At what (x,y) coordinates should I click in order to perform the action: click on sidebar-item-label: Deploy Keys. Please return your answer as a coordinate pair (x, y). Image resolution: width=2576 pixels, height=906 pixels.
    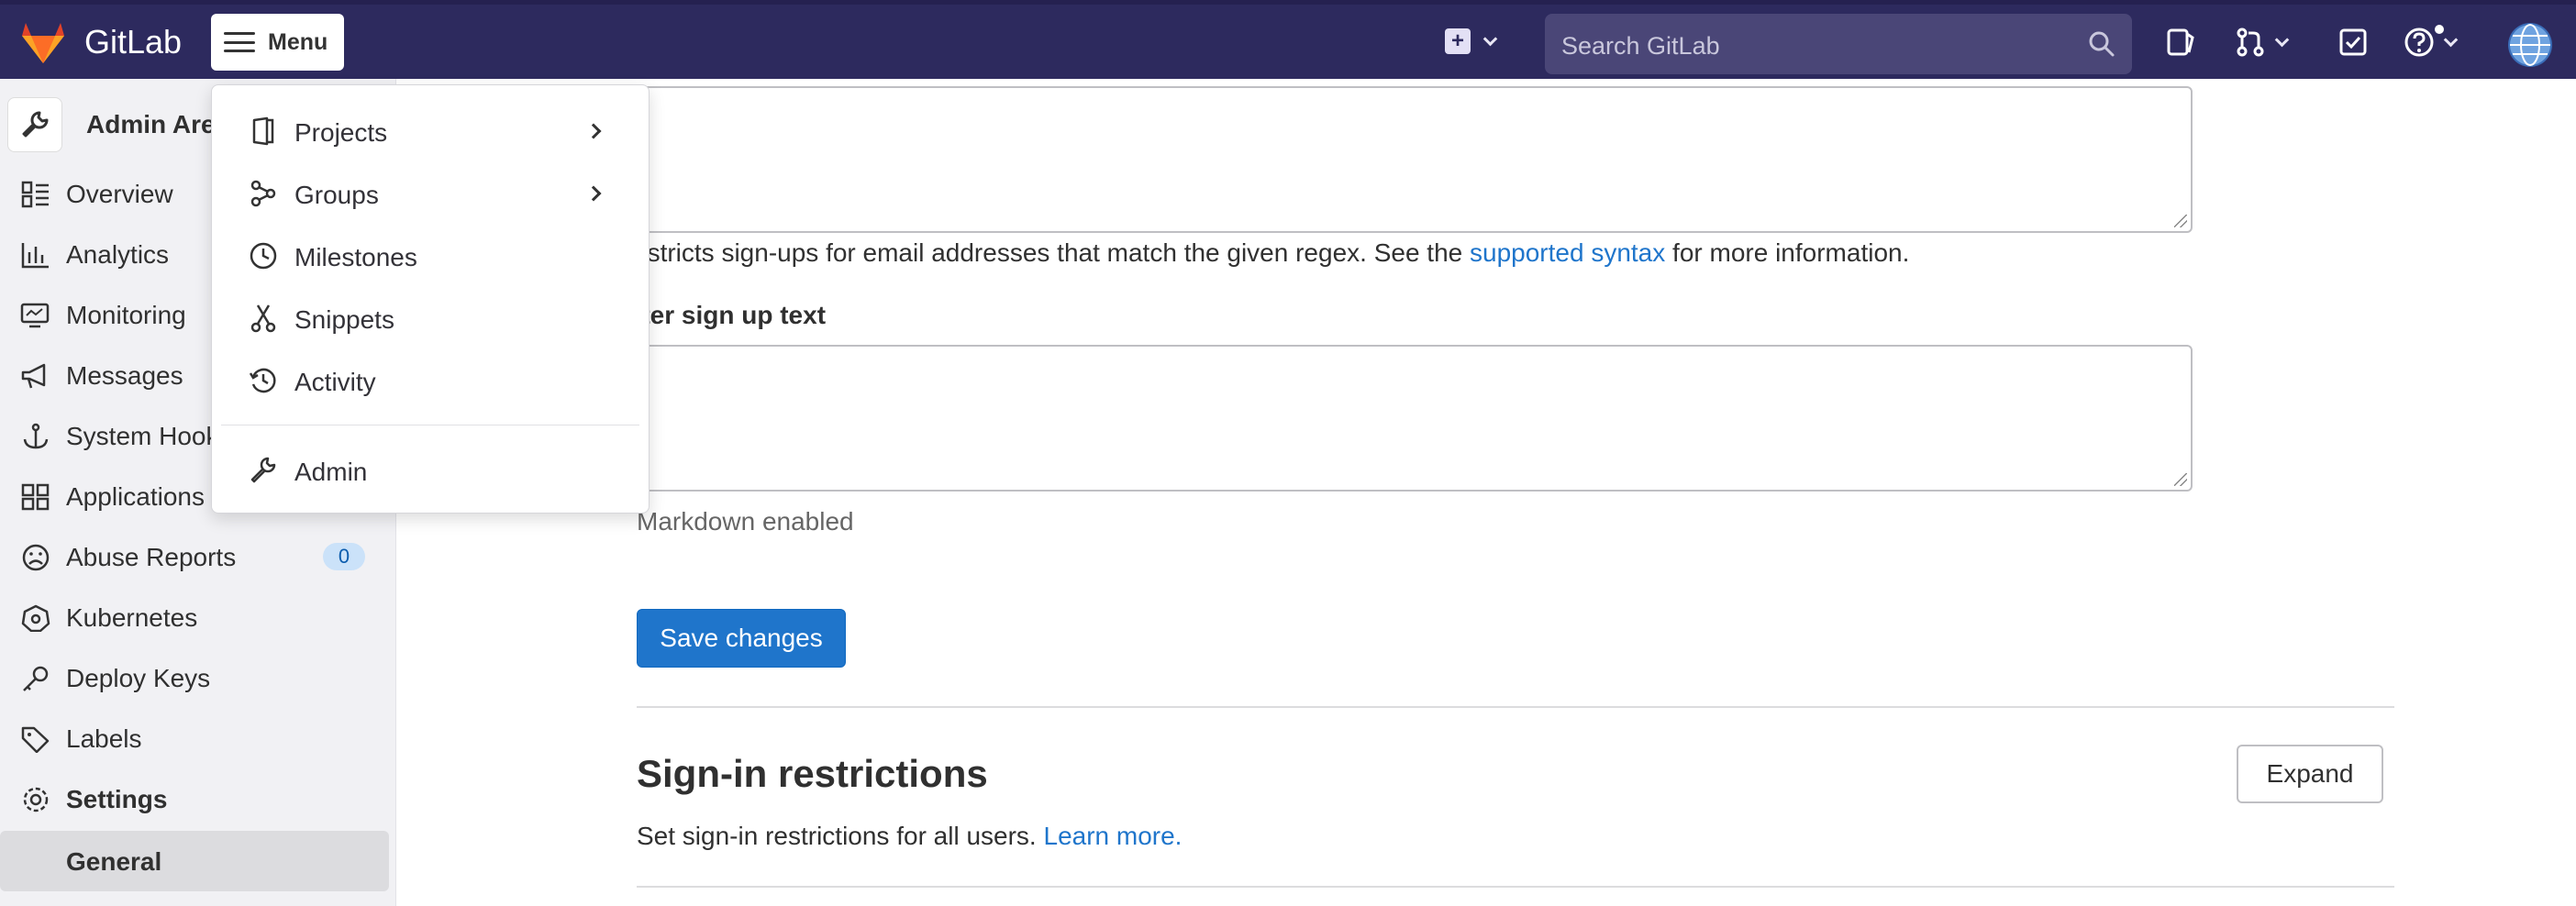
    Looking at the image, I should click on (138, 678).